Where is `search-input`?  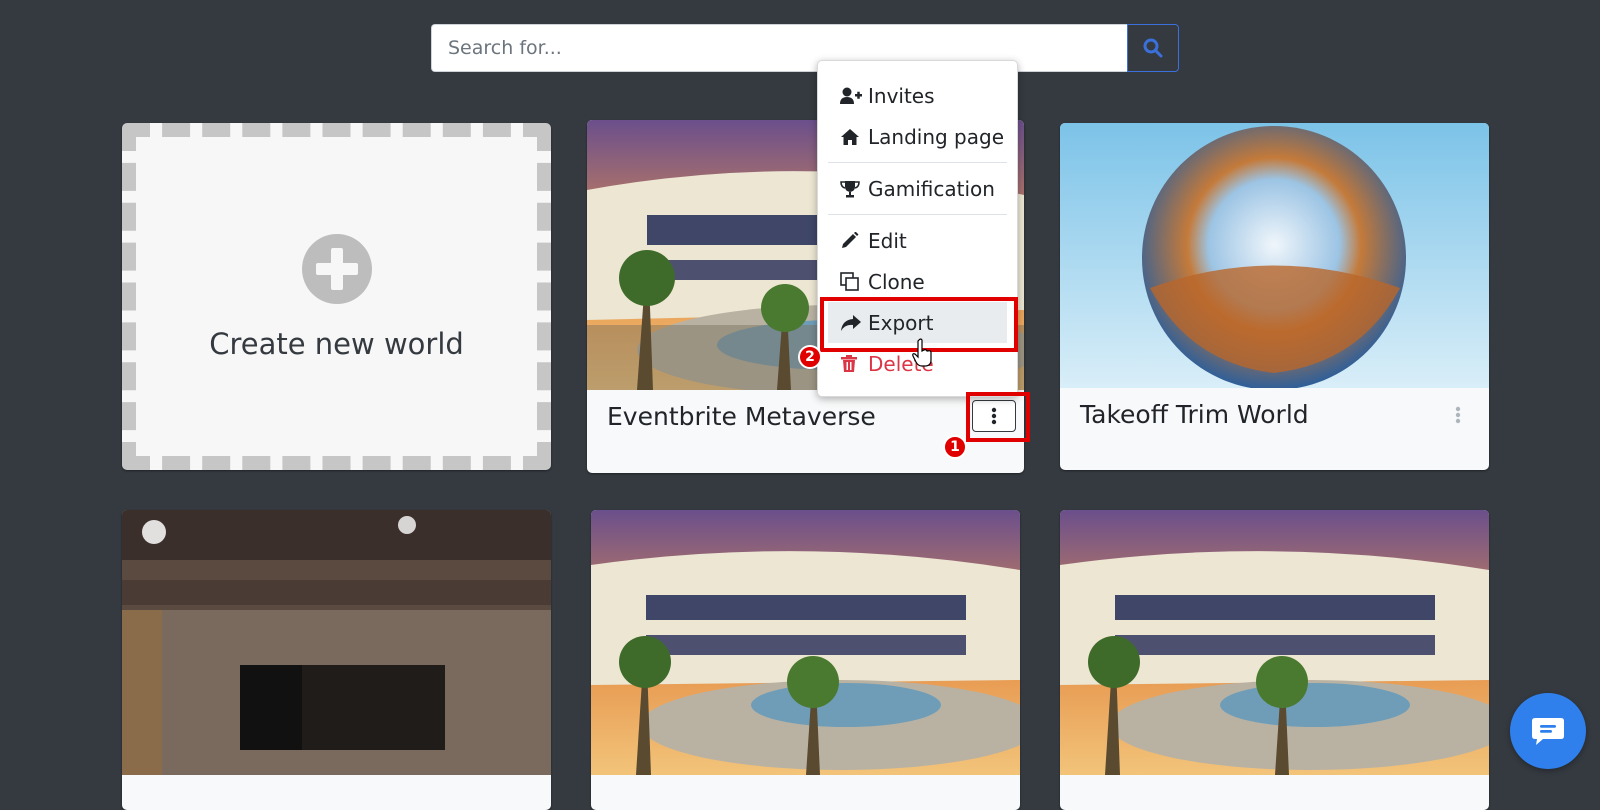 search-input is located at coordinates (779, 48).